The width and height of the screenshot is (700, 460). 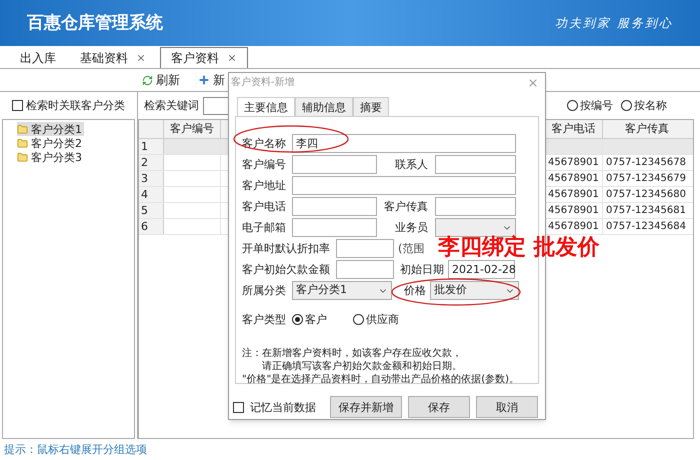 I want to click on field-label: 电子邮箱, so click(x=264, y=228).